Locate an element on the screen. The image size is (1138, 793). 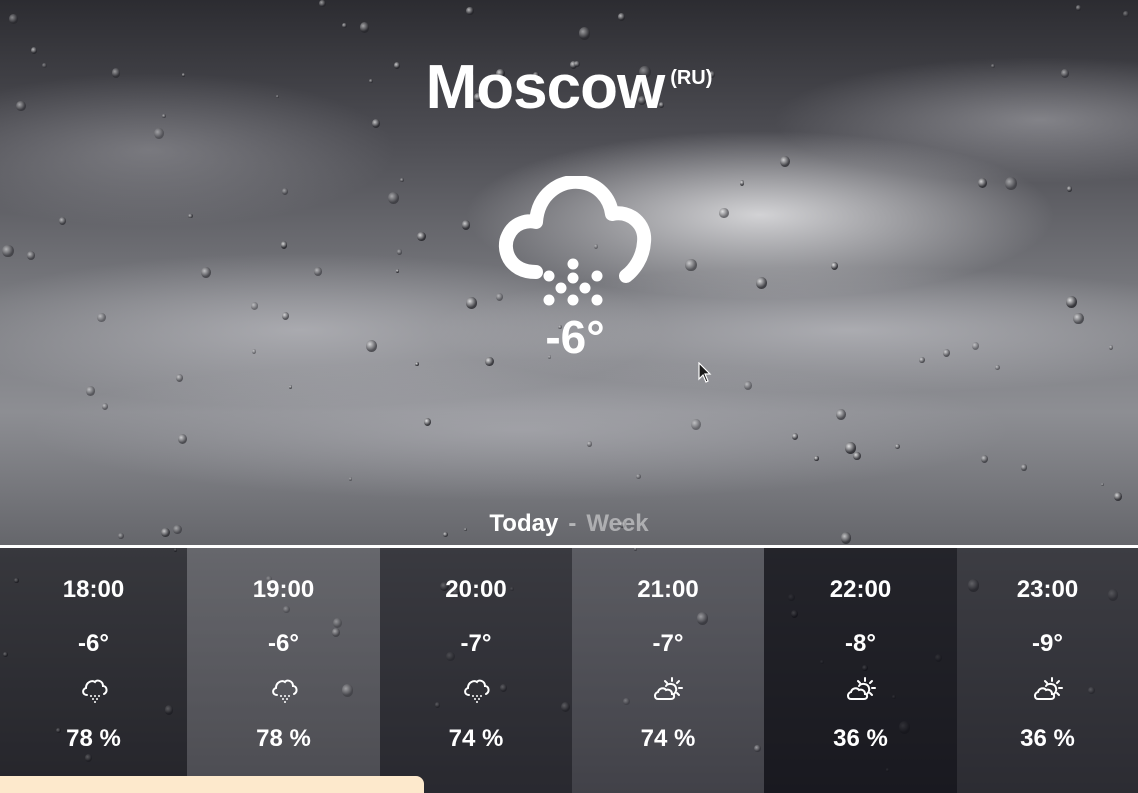
tab-week: Week is located at coordinates (617, 523).